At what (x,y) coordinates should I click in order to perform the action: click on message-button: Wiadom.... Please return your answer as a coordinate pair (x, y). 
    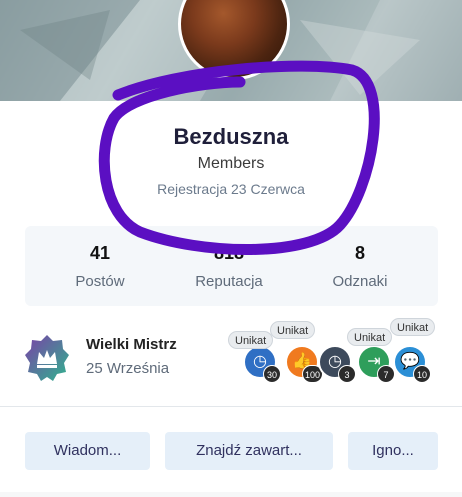
    Looking at the image, I should click on (87, 451).